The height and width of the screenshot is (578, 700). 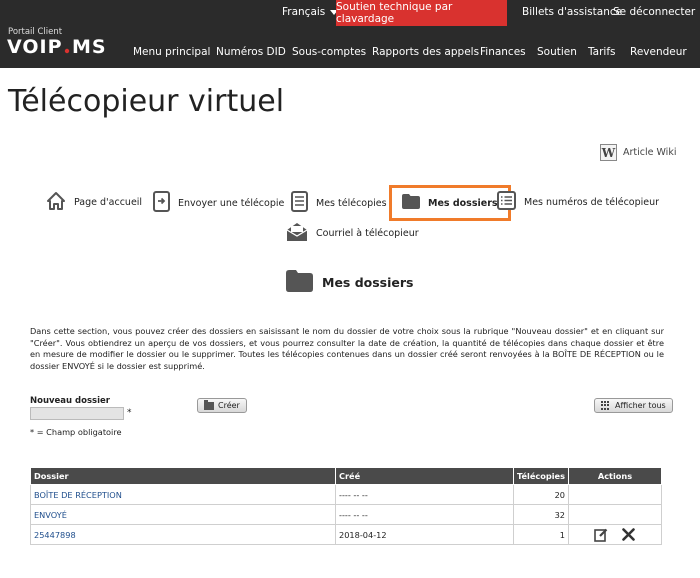 What do you see at coordinates (329, 52) in the screenshot?
I see `nav-sub-accounts: Sous-comptes` at bounding box center [329, 52].